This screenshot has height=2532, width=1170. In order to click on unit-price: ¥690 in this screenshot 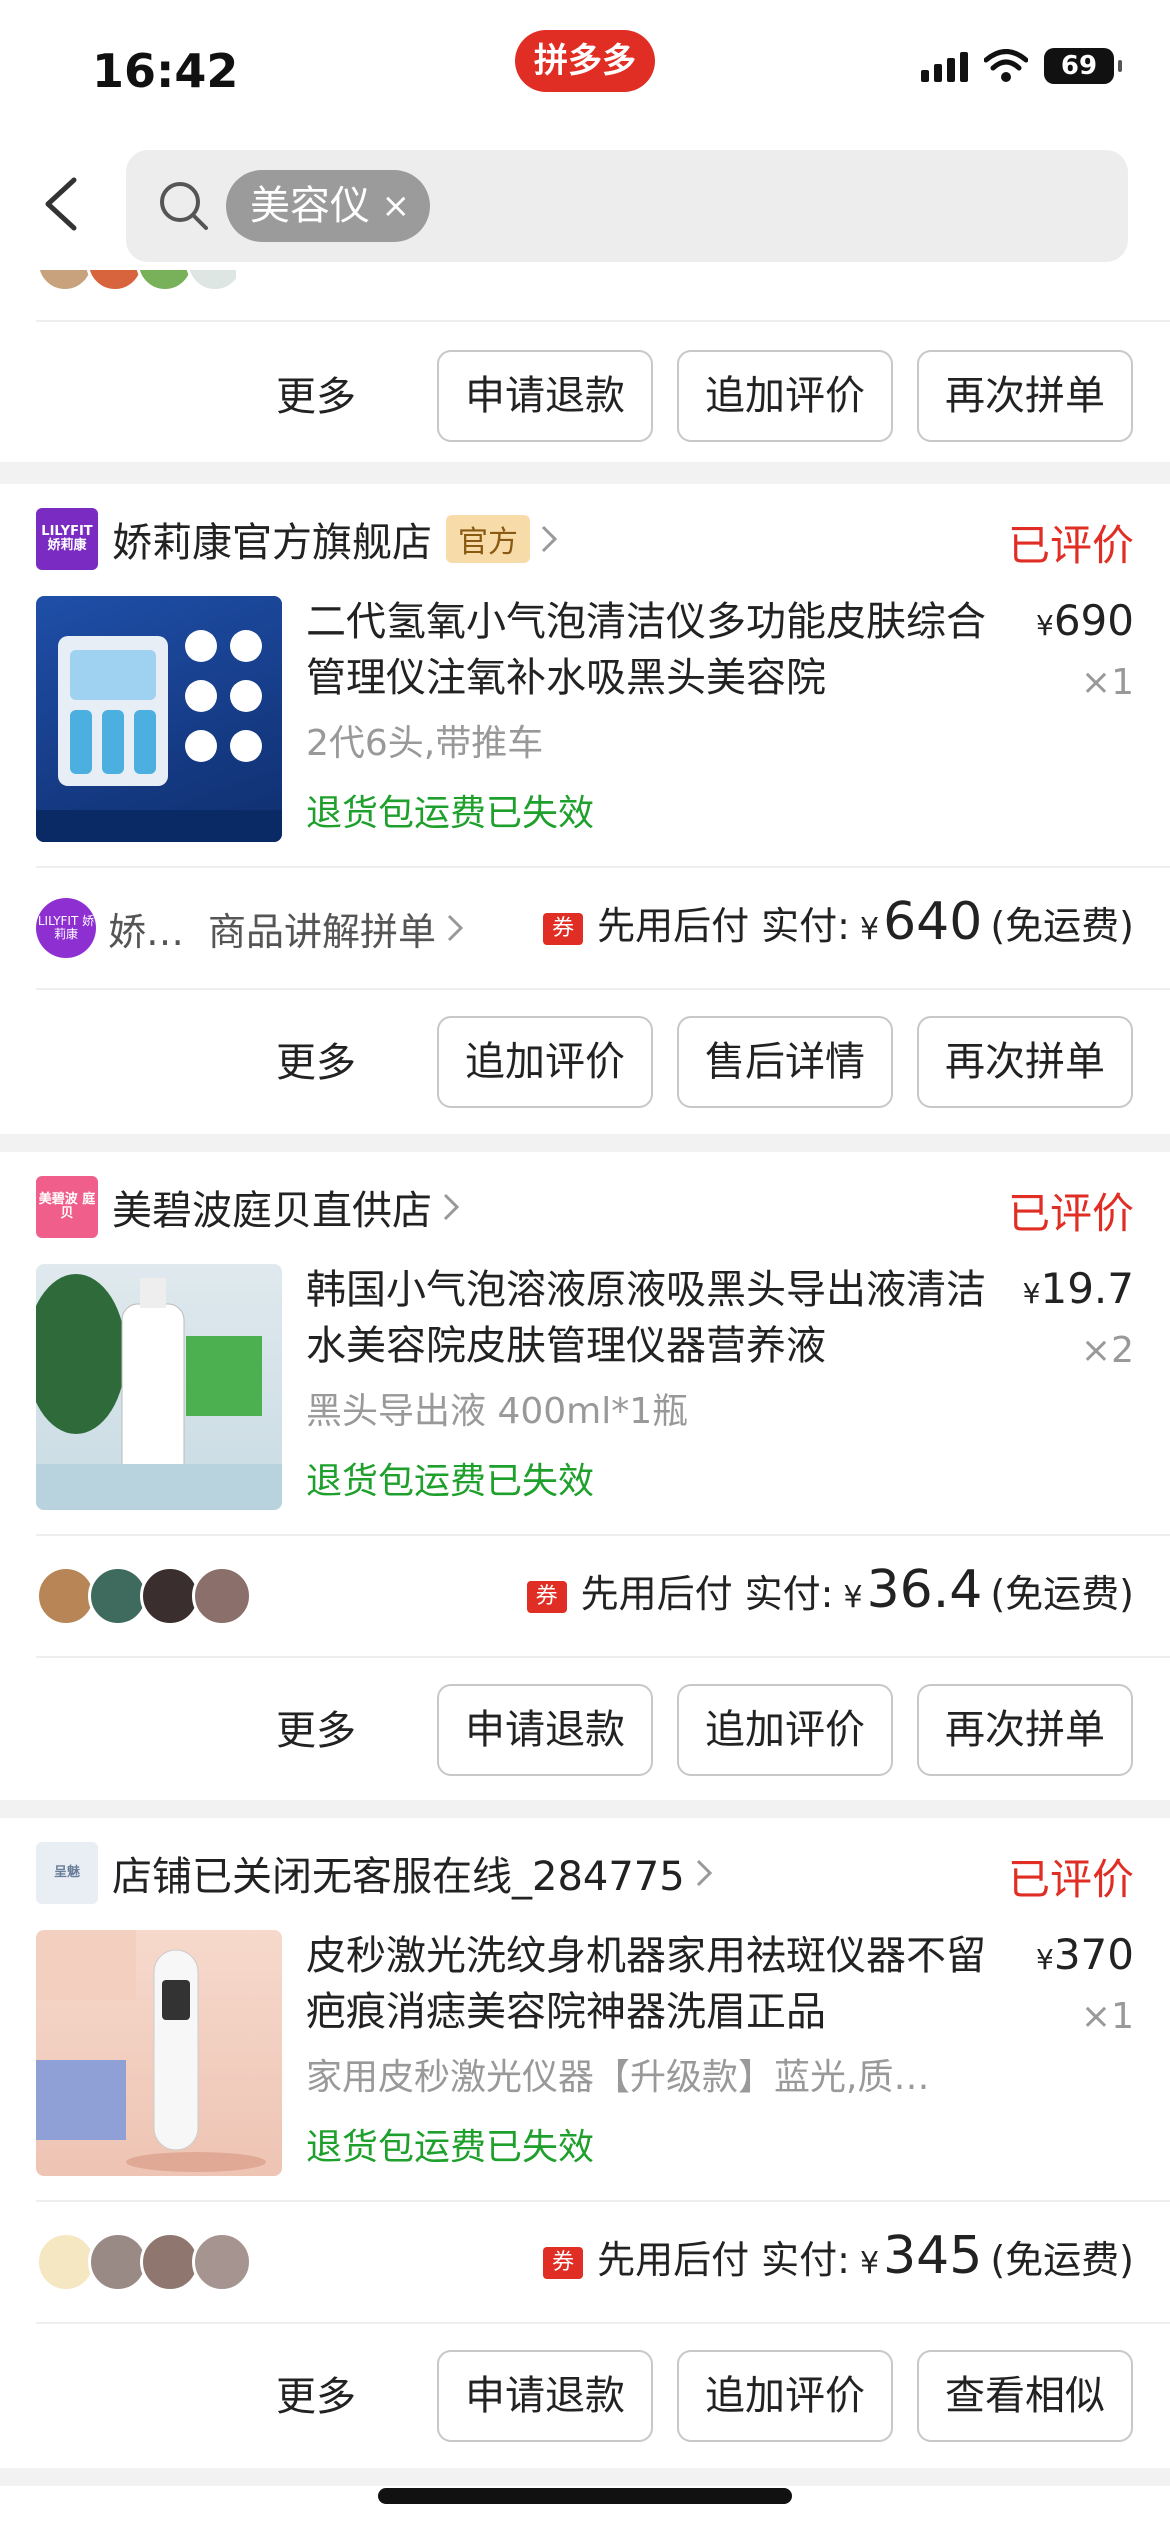, I will do `click(1085, 620)`.